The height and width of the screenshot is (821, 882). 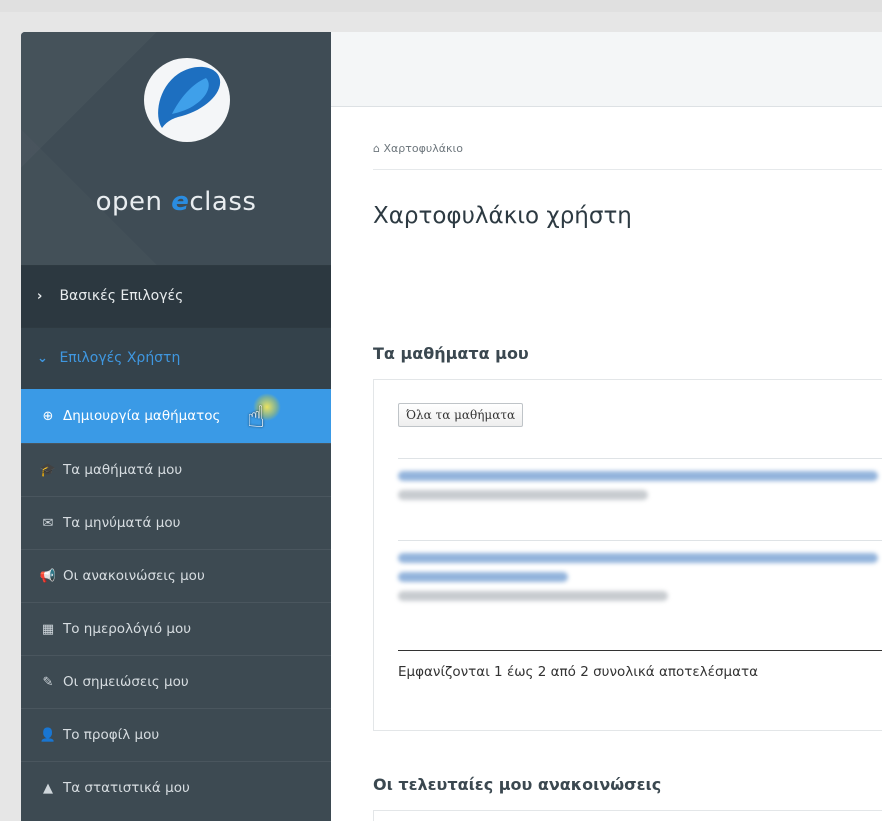 I want to click on logo-area: open eclass, so click(x=176, y=148).